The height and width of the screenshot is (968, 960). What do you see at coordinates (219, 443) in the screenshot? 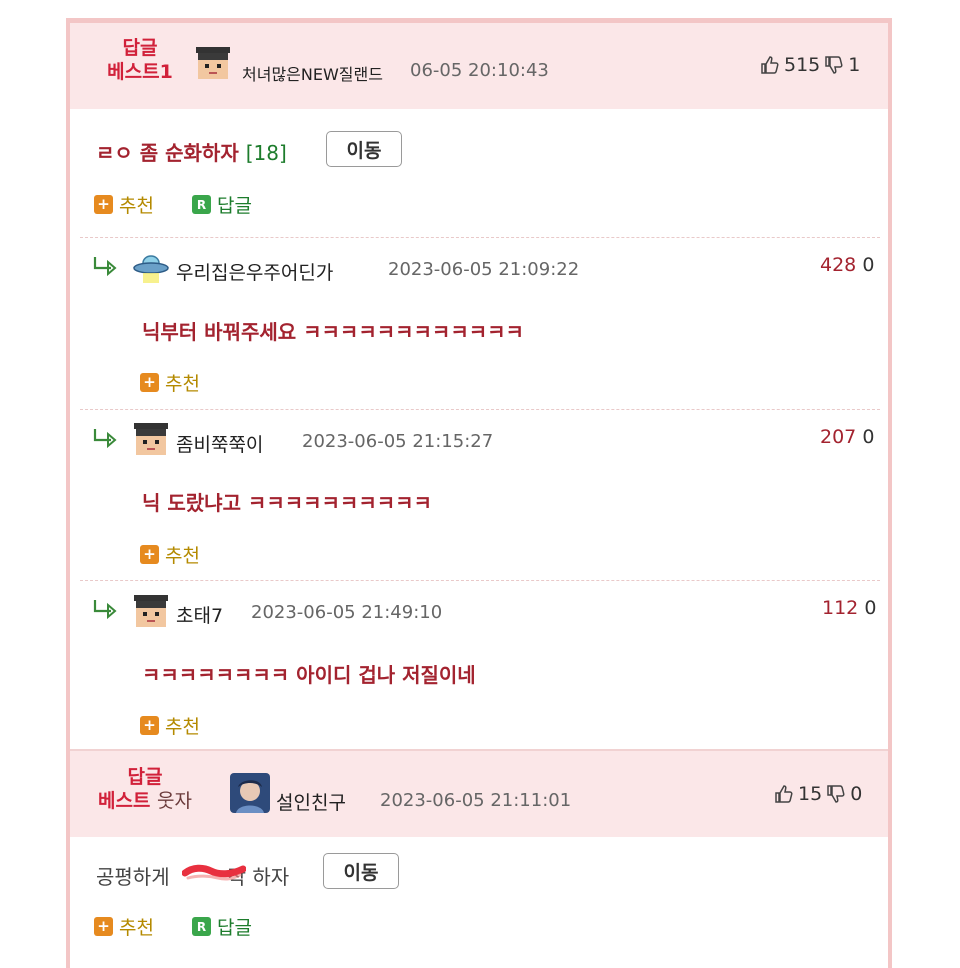
I see `reply-nickname: 좀비쭉쭉이` at bounding box center [219, 443].